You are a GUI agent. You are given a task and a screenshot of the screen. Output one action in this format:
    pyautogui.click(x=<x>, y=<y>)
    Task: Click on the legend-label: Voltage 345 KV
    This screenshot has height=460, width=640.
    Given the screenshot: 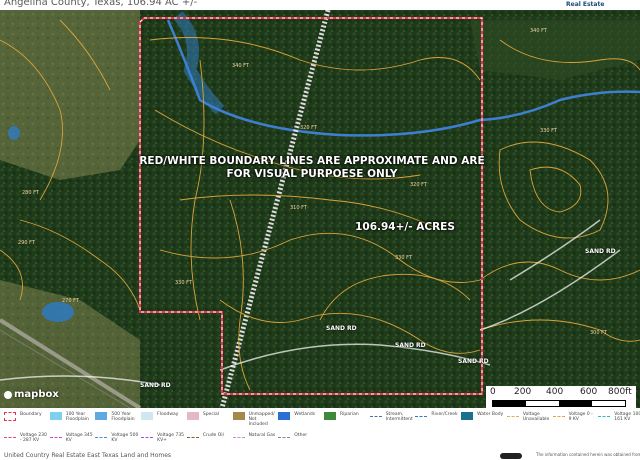 What is the action you would take?
    pyautogui.click(x=79, y=438)
    